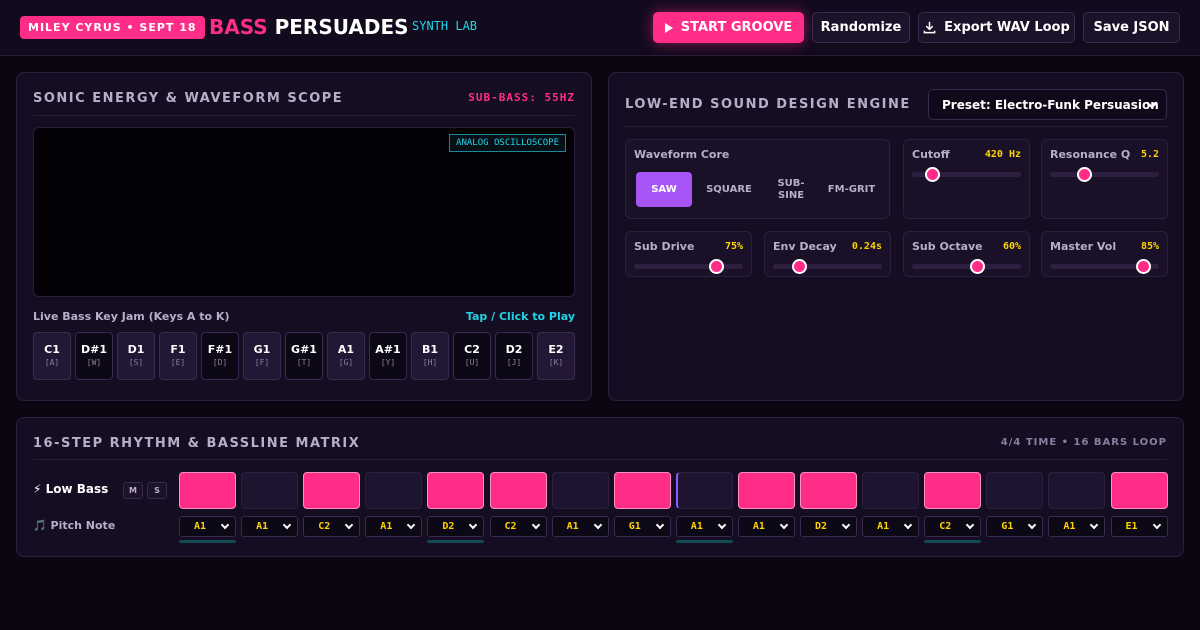 The image size is (1200, 630). Describe the element at coordinates (136, 362) in the screenshot. I see `bass-key-shortcut: [S]` at that location.